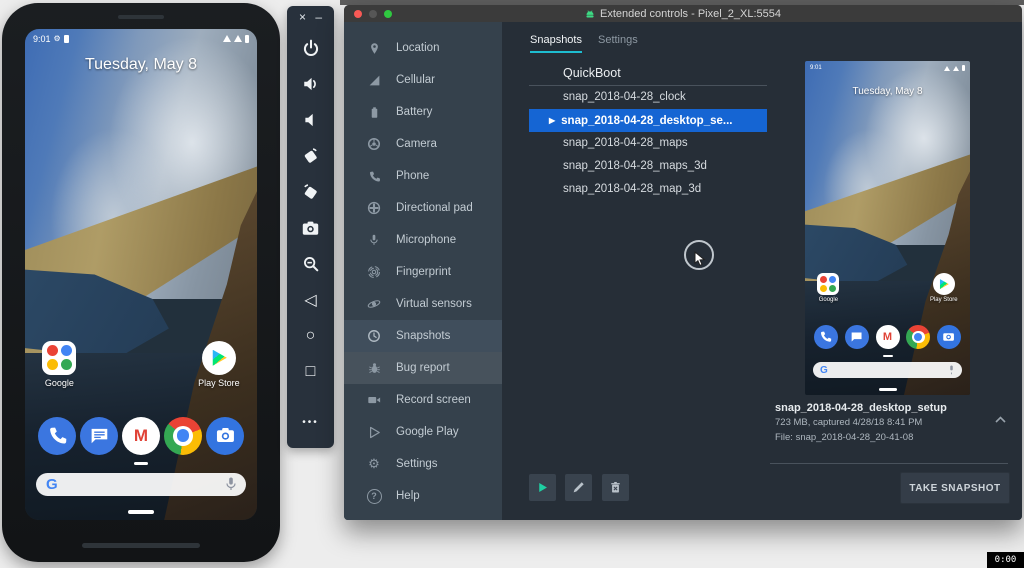 The height and width of the screenshot is (568, 1024). Describe the element at coordinates (427, 432) in the screenshot. I see `sidebar-item-label: Google Play` at that location.